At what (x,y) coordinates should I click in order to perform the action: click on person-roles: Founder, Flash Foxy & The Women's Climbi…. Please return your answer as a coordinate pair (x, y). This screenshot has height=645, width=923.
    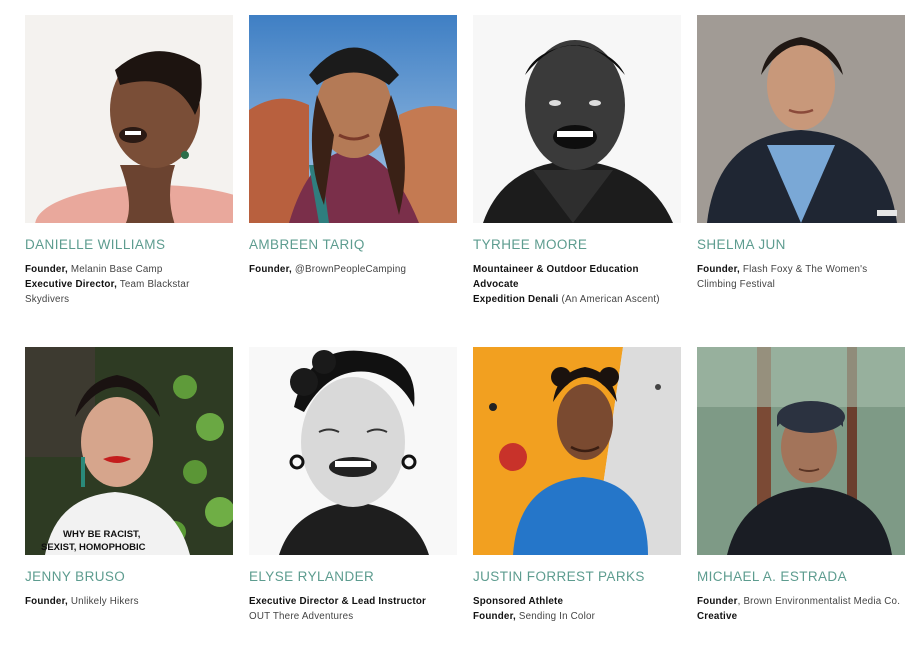
    Looking at the image, I should click on (782, 277).